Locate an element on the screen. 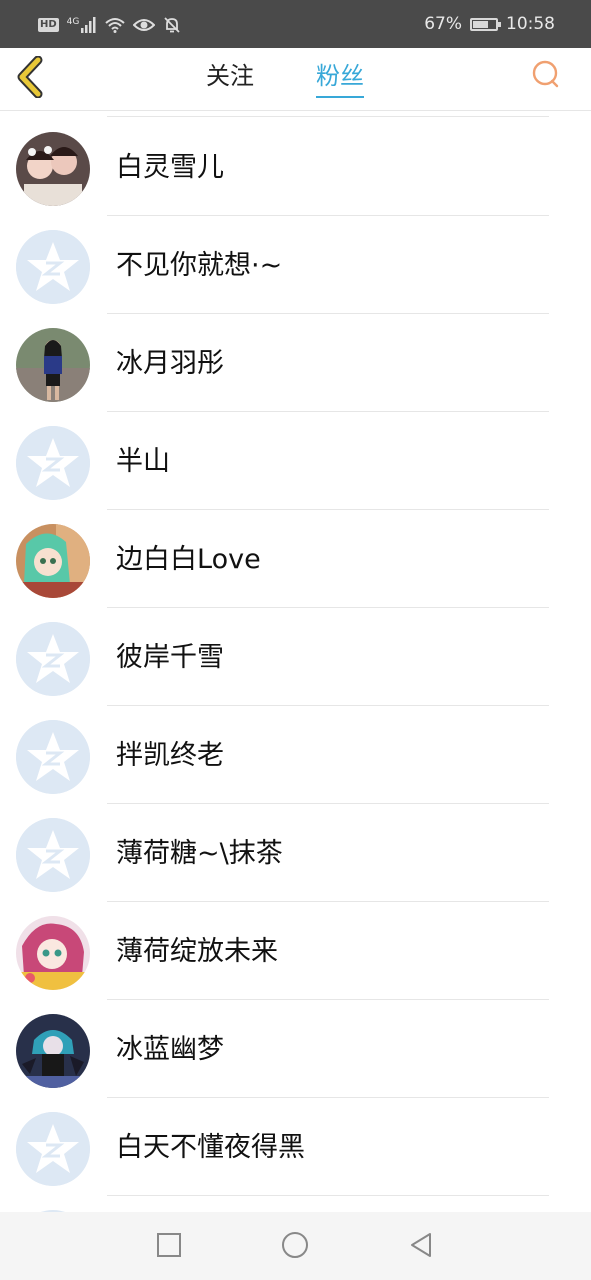  list-item-fan: 白灵雪儿 is located at coordinates (295, 167).